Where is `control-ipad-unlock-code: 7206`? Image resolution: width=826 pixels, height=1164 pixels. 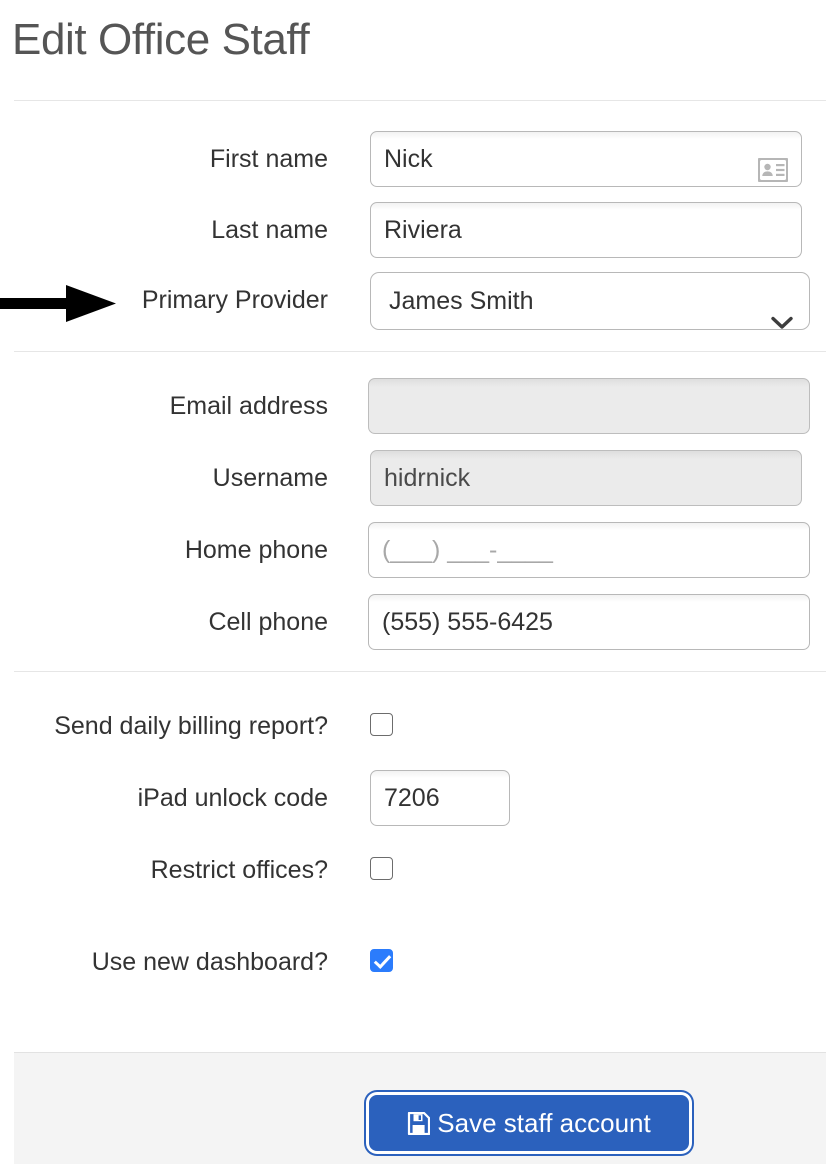
control-ipad-unlock-code: 7206 is located at coordinates (440, 798).